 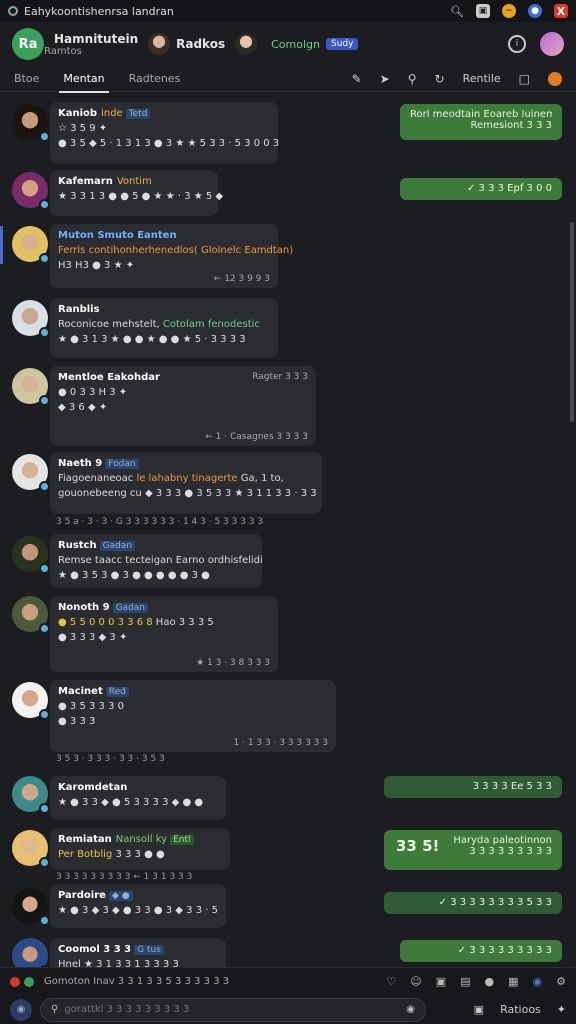 I want to click on minimize-icon: −, so click(x=509, y=11).